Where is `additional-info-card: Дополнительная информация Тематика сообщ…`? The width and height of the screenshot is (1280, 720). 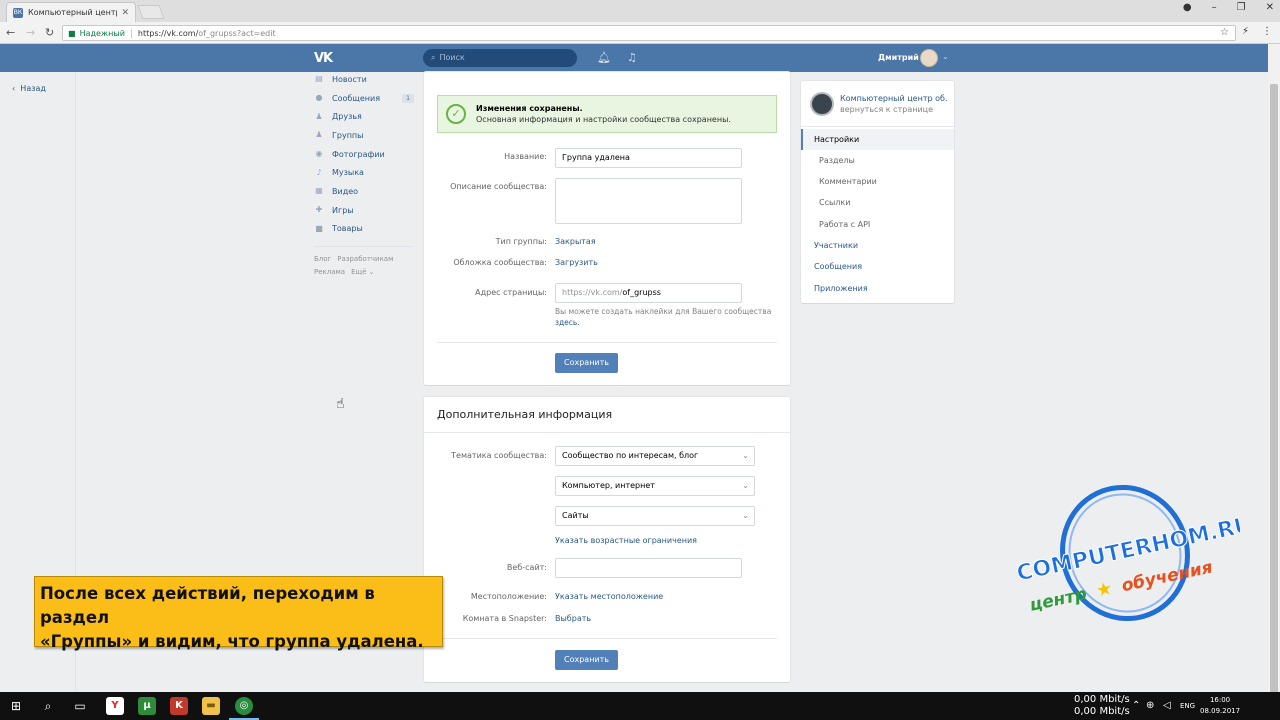 additional-info-card: Дополнительная информация Тематика сообщ… is located at coordinates (607, 539).